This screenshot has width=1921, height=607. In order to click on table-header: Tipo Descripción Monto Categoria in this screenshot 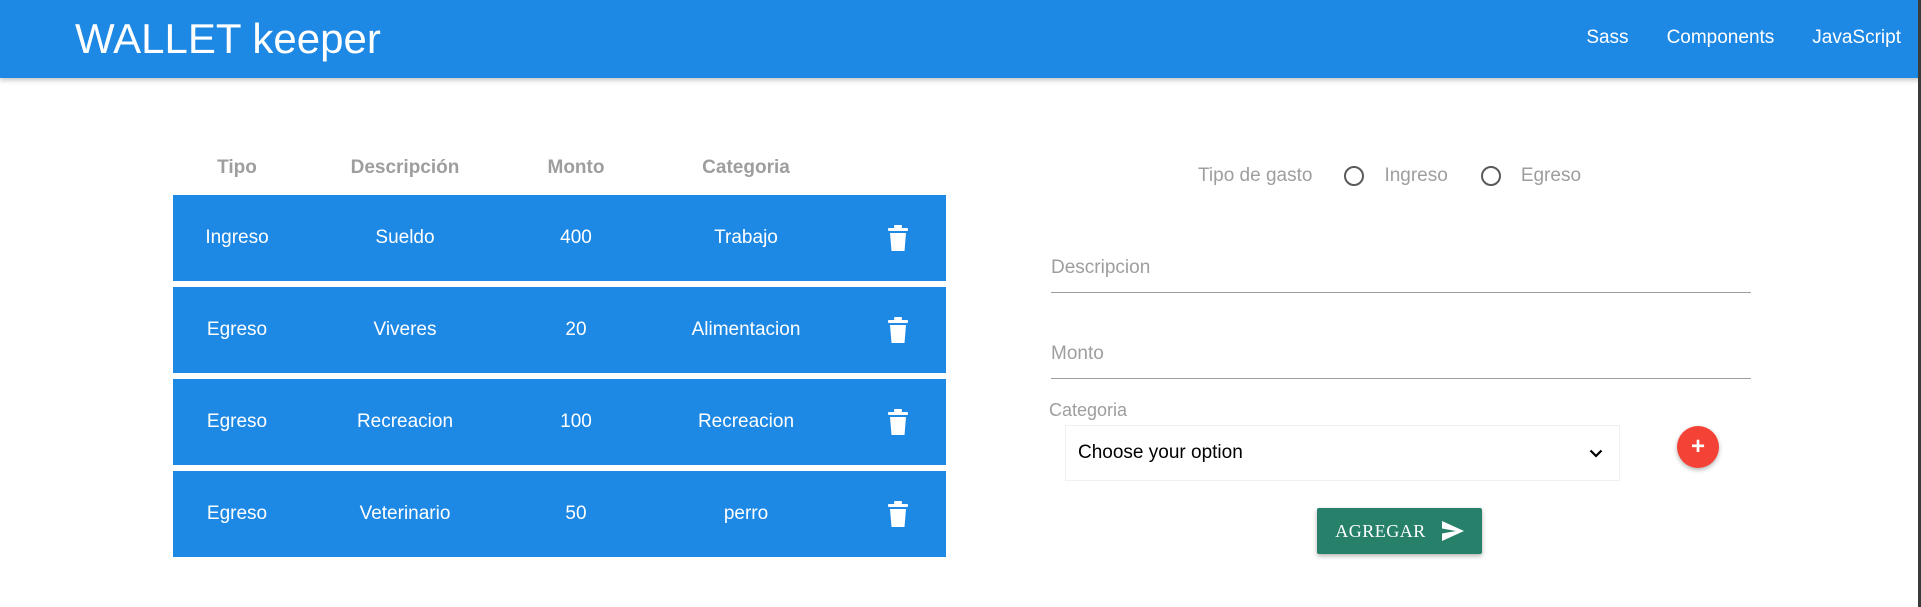, I will do `click(559, 169)`.